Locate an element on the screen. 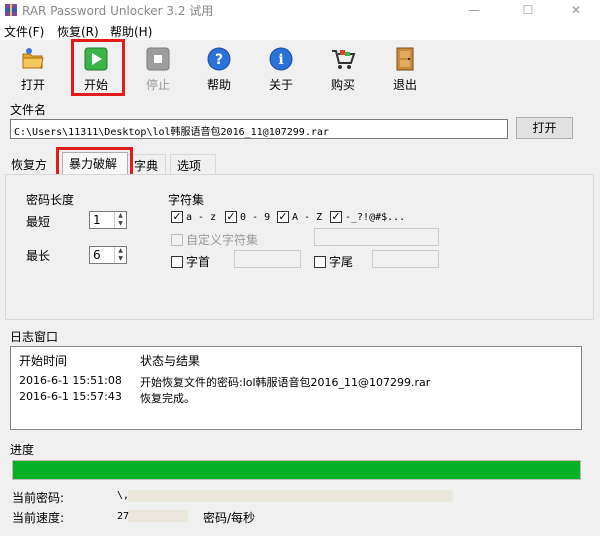 The height and width of the screenshot is (536, 600). log-window-label: 日志窗口 is located at coordinates (34, 337).